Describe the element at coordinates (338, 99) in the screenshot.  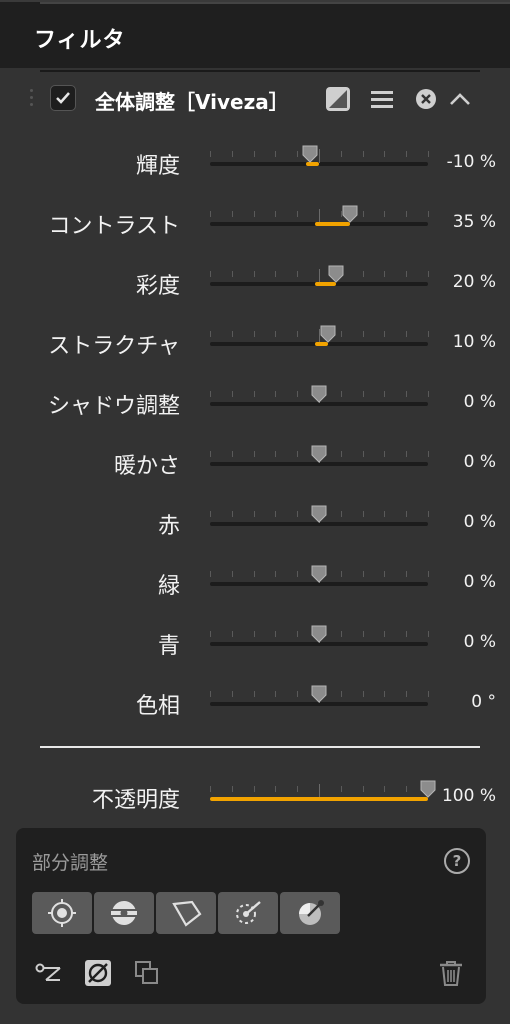
I see `before-after-icon` at that location.